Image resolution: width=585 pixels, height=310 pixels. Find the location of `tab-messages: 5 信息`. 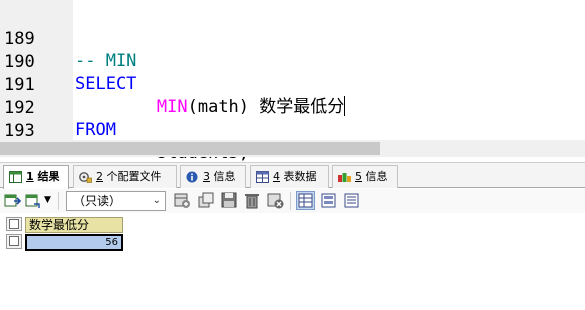

tab-messages: 5 信息 is located at coordinates (365, 176).